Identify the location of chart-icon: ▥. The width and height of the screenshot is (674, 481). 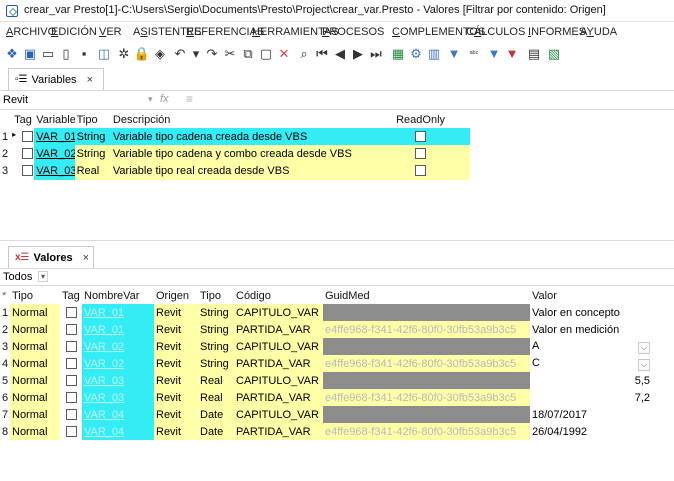
(434, 54).